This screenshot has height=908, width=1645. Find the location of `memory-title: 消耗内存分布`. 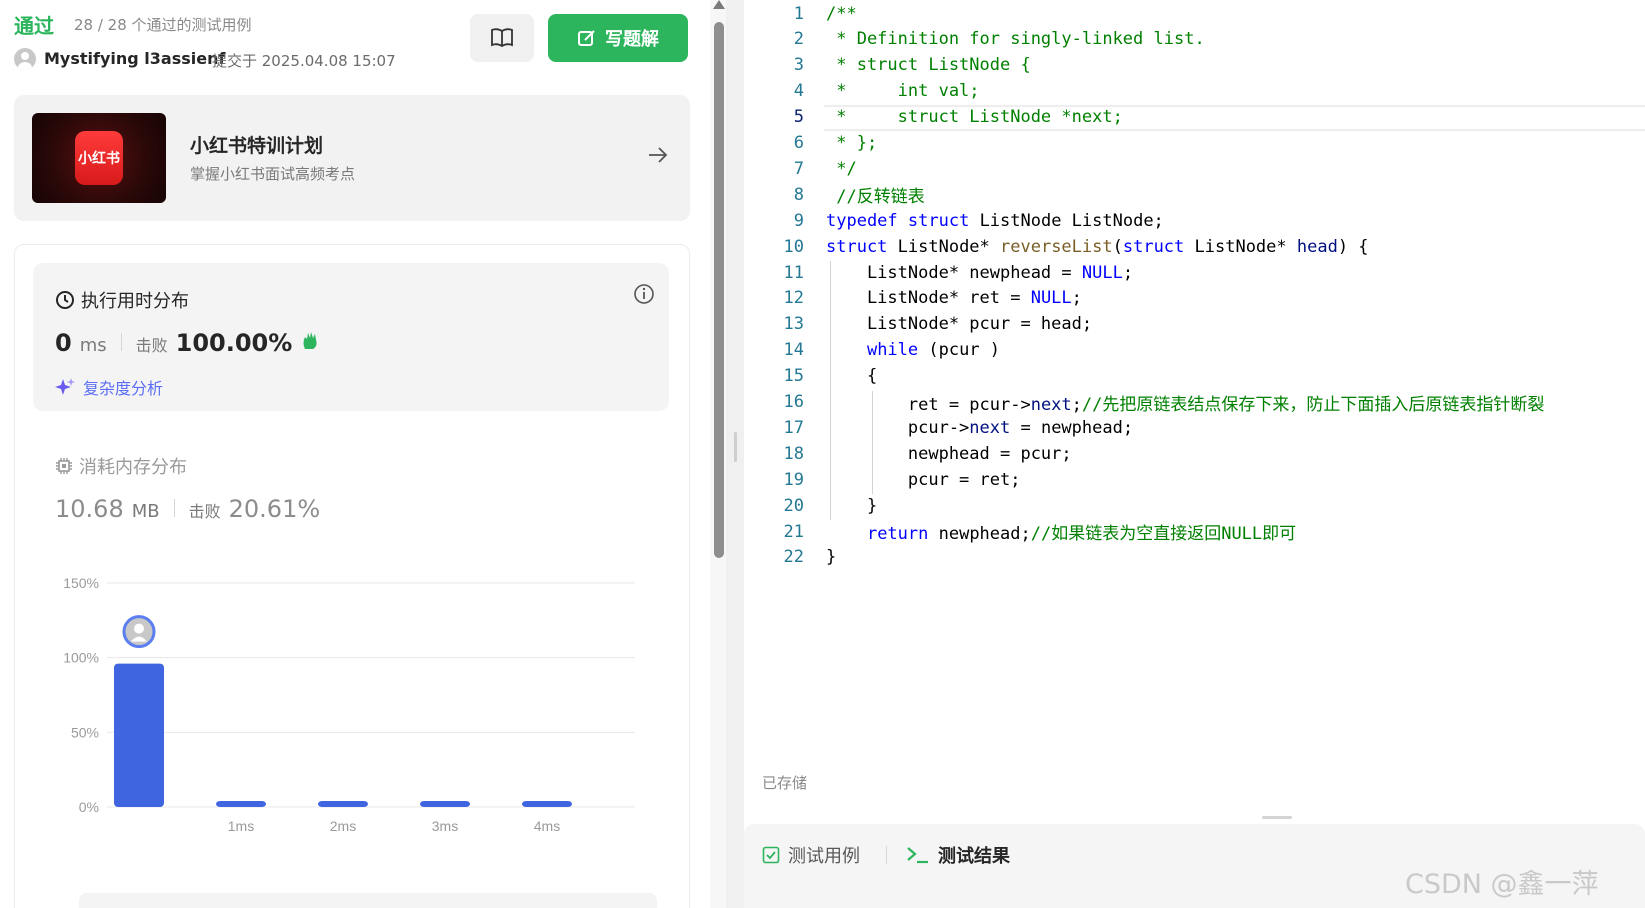

memory-title: 消耗内存分布 is located at coordinates (121, 466).